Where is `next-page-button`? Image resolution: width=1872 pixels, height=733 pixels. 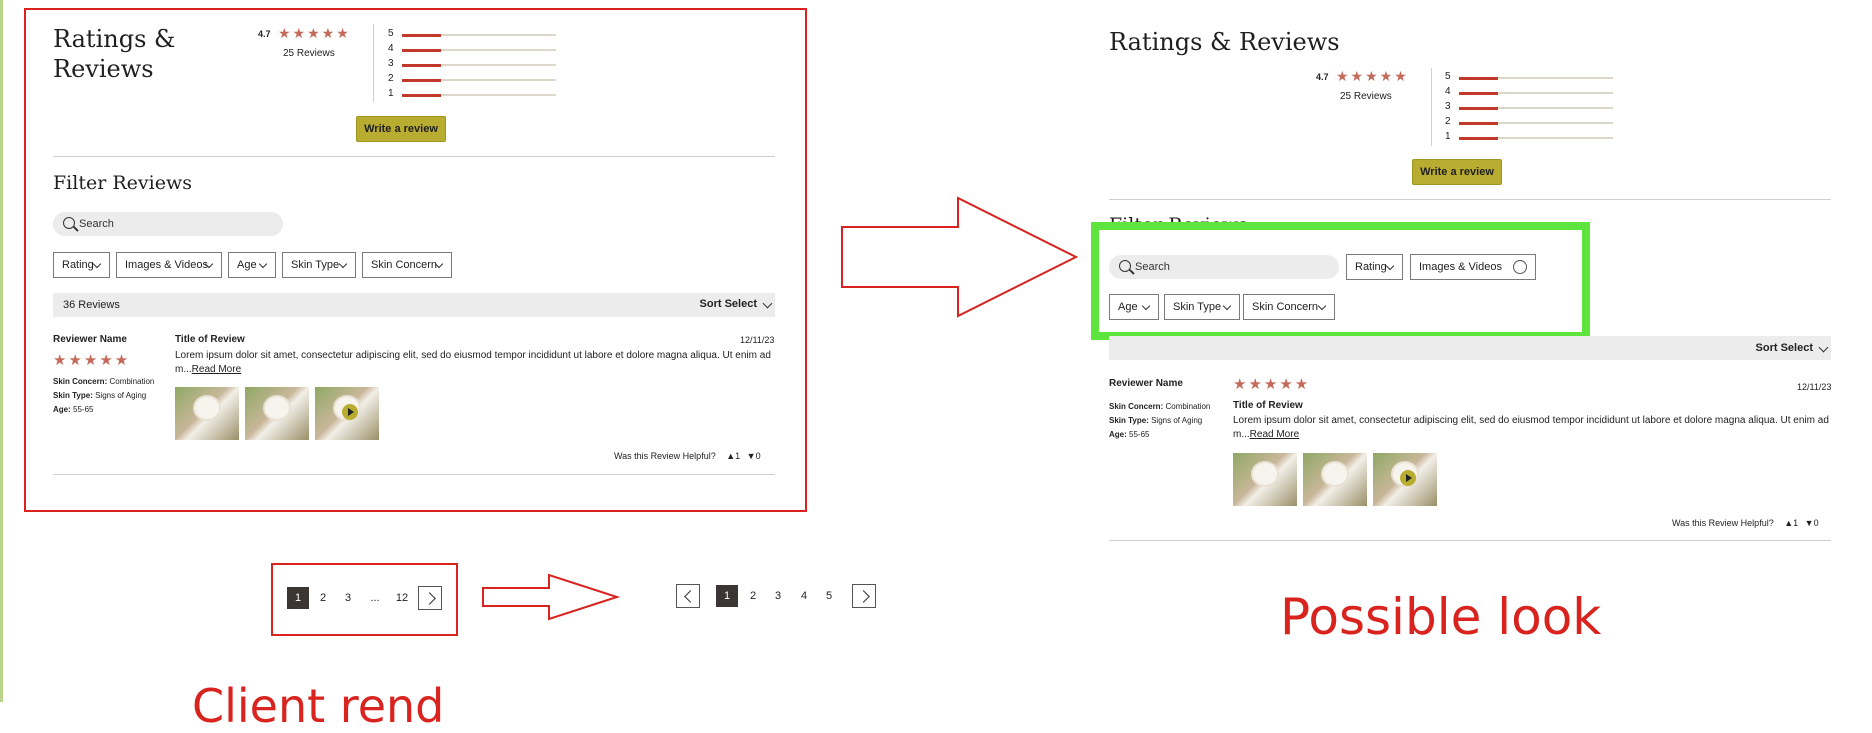 next-page-button is located at coordinates (430, 598).